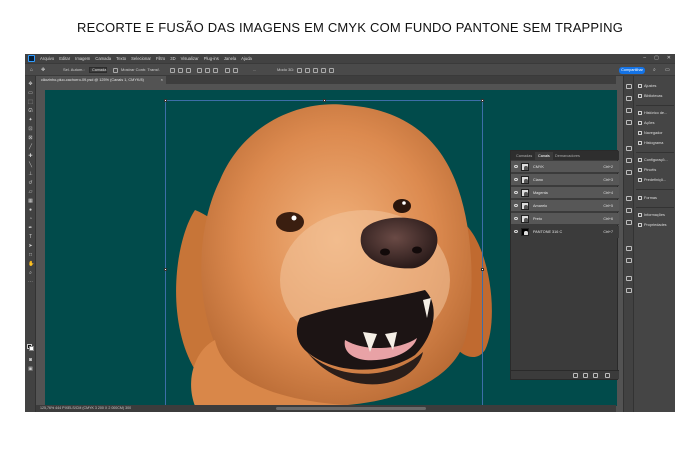 The width and height of the screenshot is (700, 467). I want to click on history-brush-icon: ↺, so click(30, 183).